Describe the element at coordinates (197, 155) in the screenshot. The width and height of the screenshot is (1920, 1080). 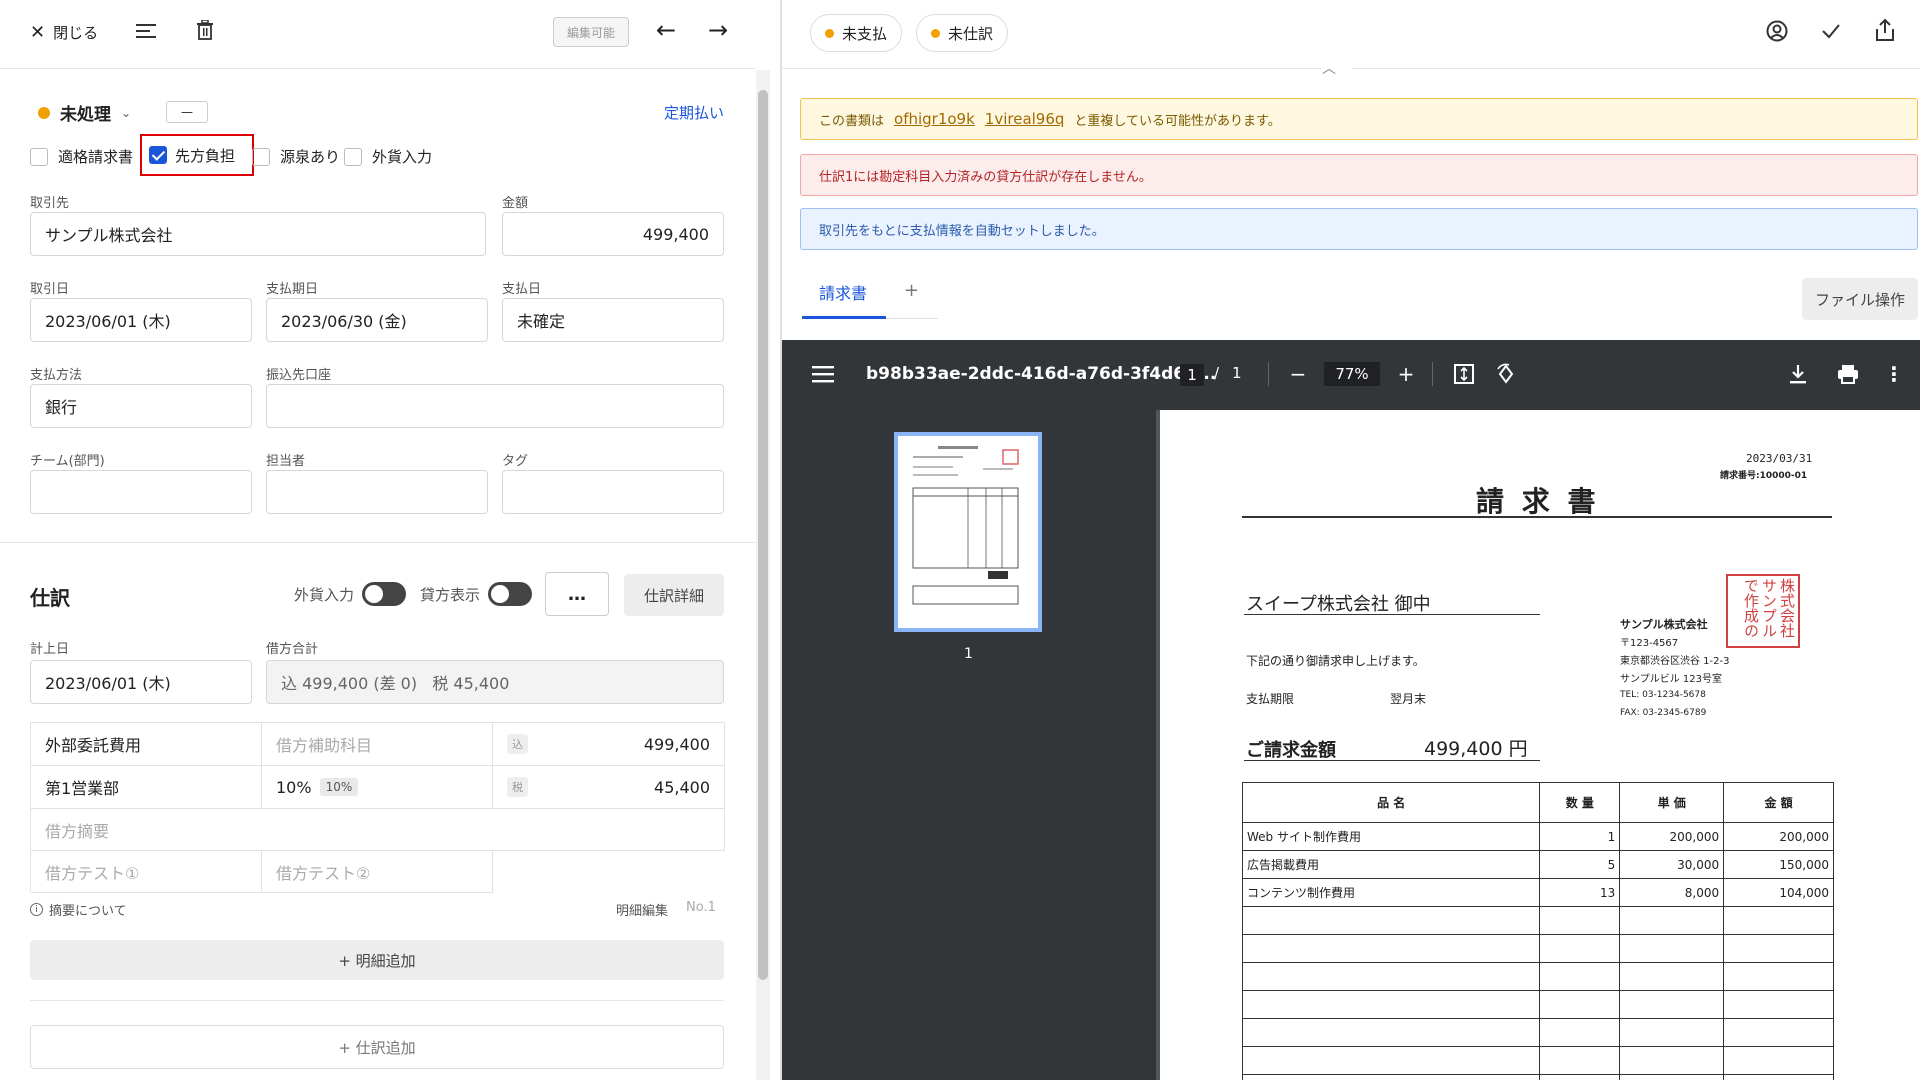
I see `checkbox-other-party-bear: 先方負担` at that location.